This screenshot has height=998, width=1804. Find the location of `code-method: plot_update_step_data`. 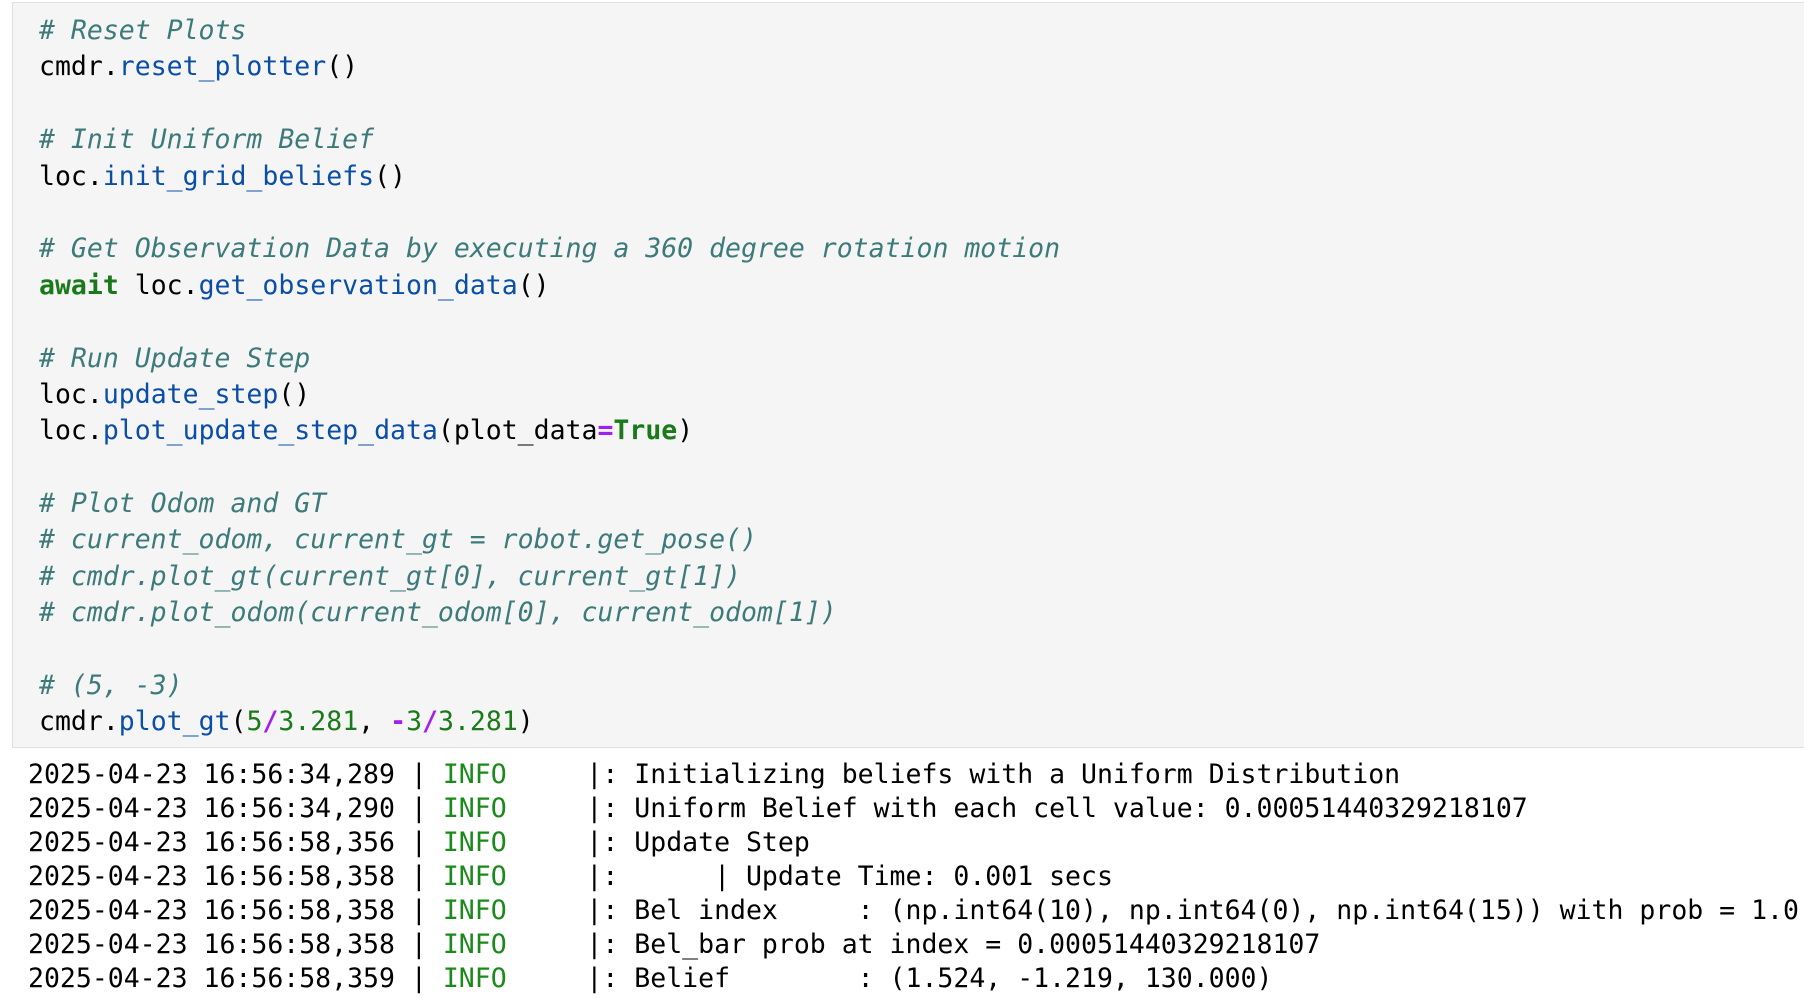

code-method: plot_update_step_data is located at coordinates (270, 431).